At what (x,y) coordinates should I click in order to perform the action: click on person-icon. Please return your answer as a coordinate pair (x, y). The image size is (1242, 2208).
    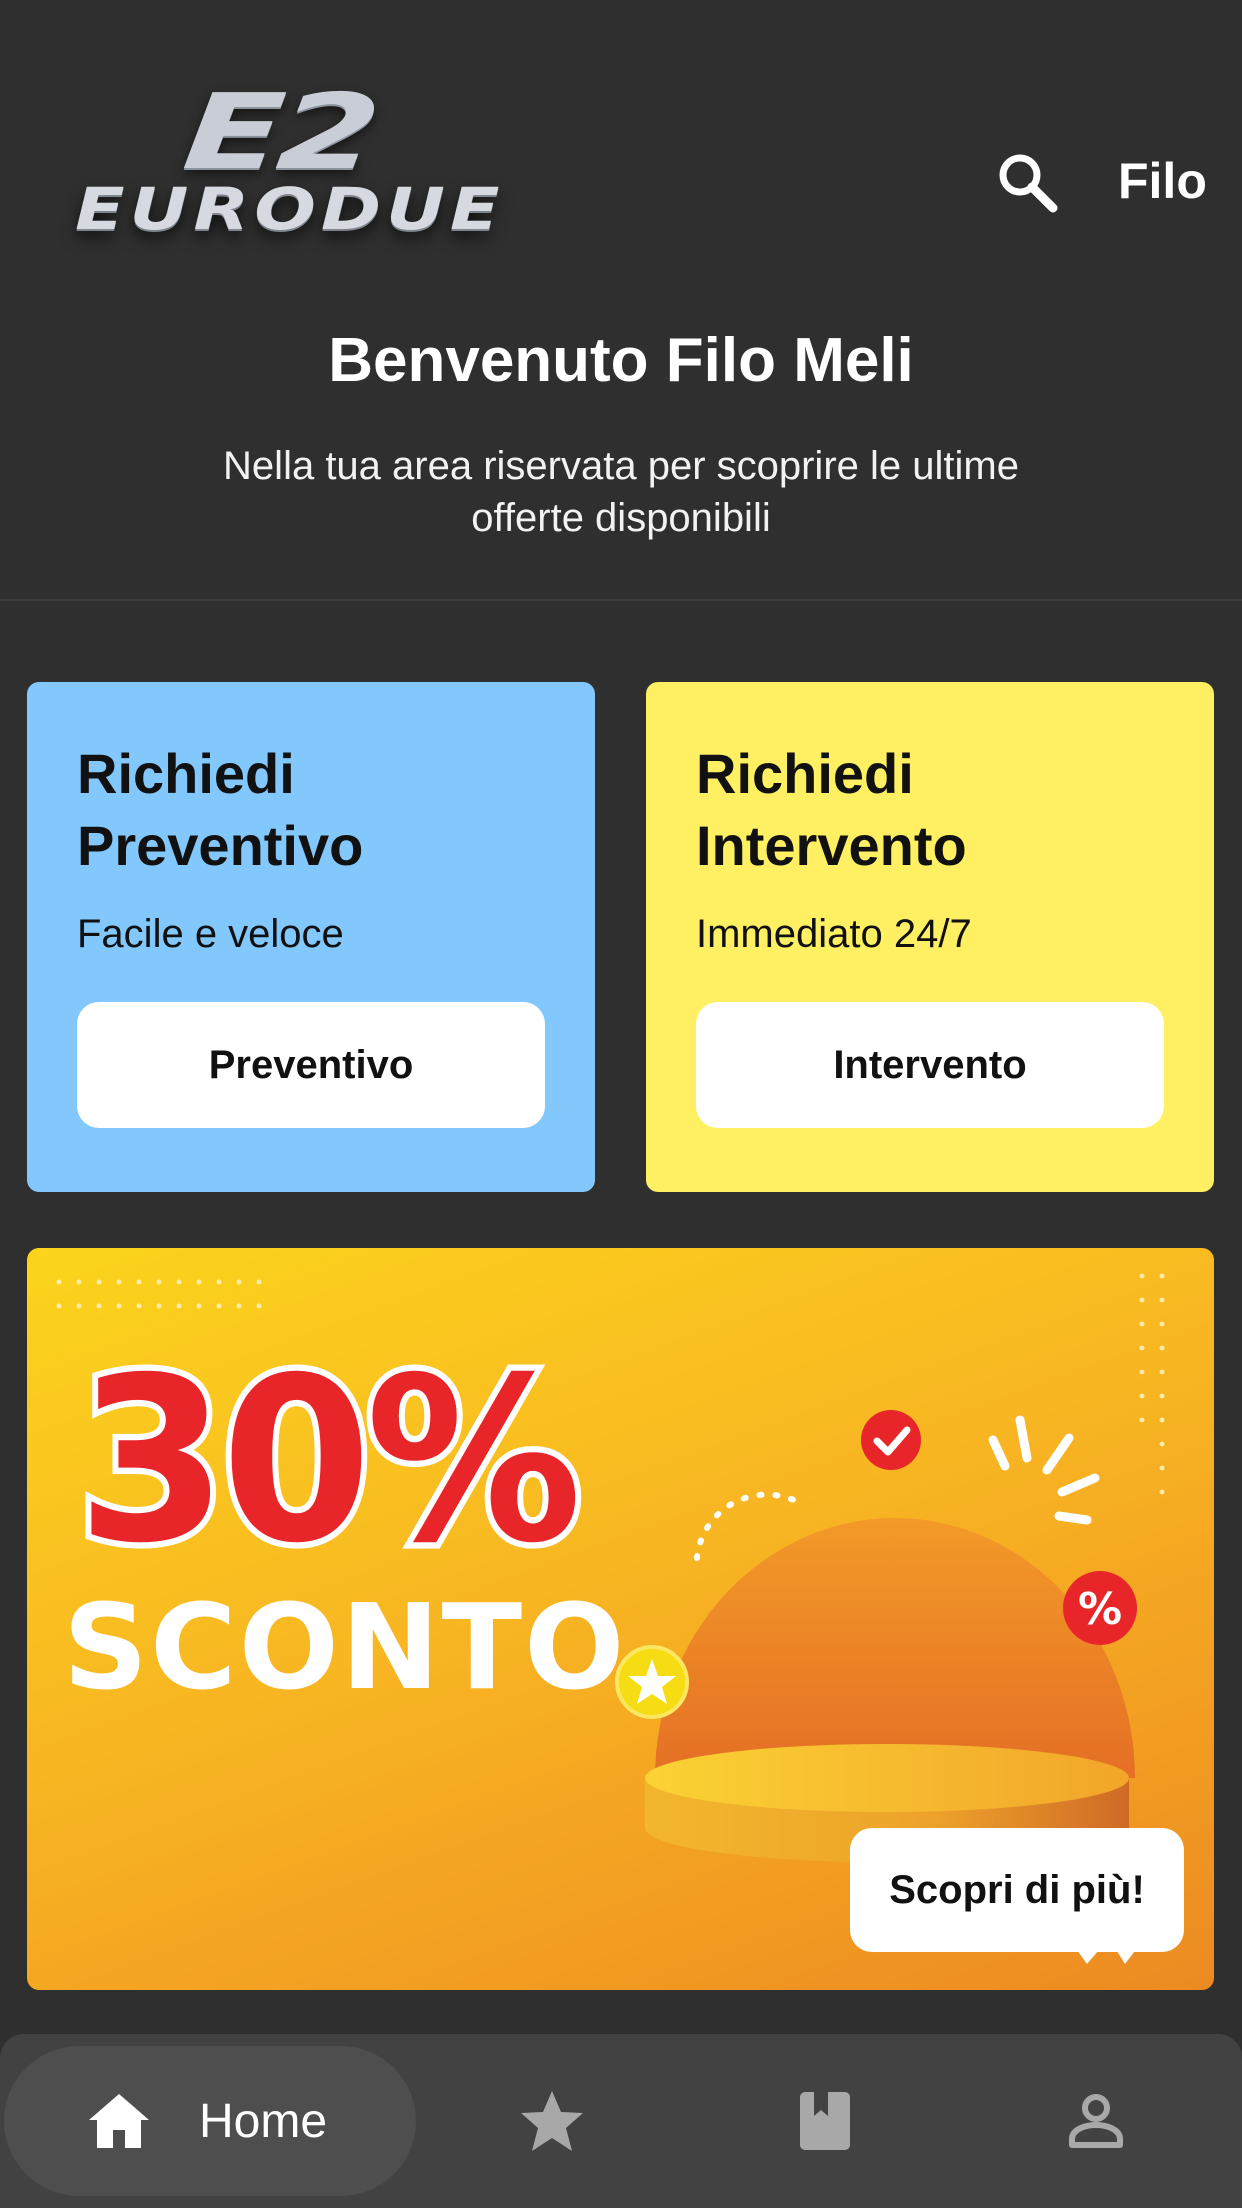
    Looking at the image, I should click on (1096, 2121).